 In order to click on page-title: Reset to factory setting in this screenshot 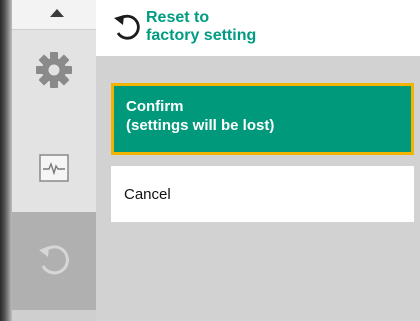, I will do `click(276, 27)`.